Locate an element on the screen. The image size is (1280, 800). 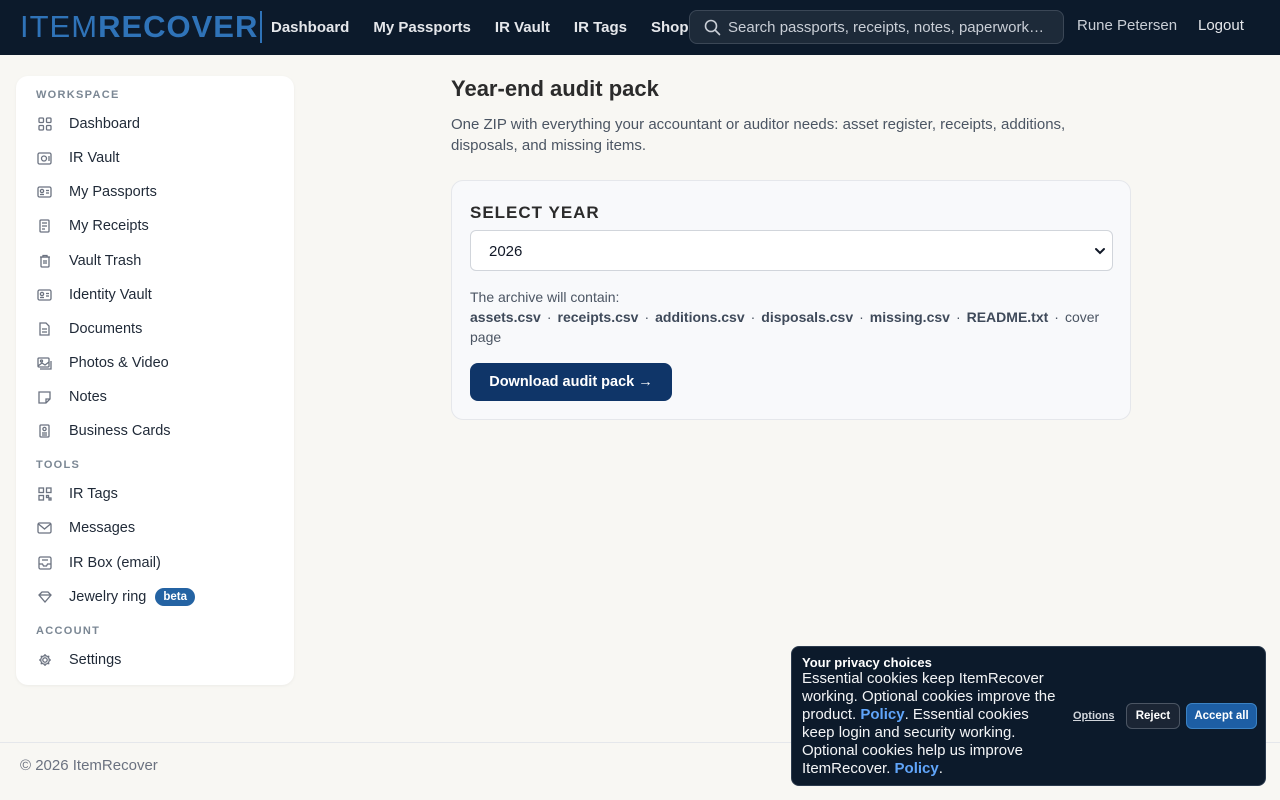
sidebar-item-jewelry-ring: Jewelry ring beta is located at coordinates (155, 597).